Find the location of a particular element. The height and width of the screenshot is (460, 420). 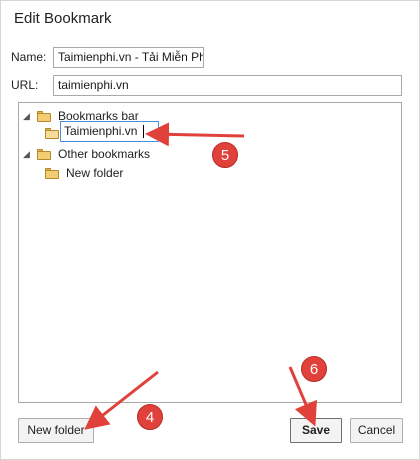

tree-item-label: New folder is located at coordinates (95, 173).